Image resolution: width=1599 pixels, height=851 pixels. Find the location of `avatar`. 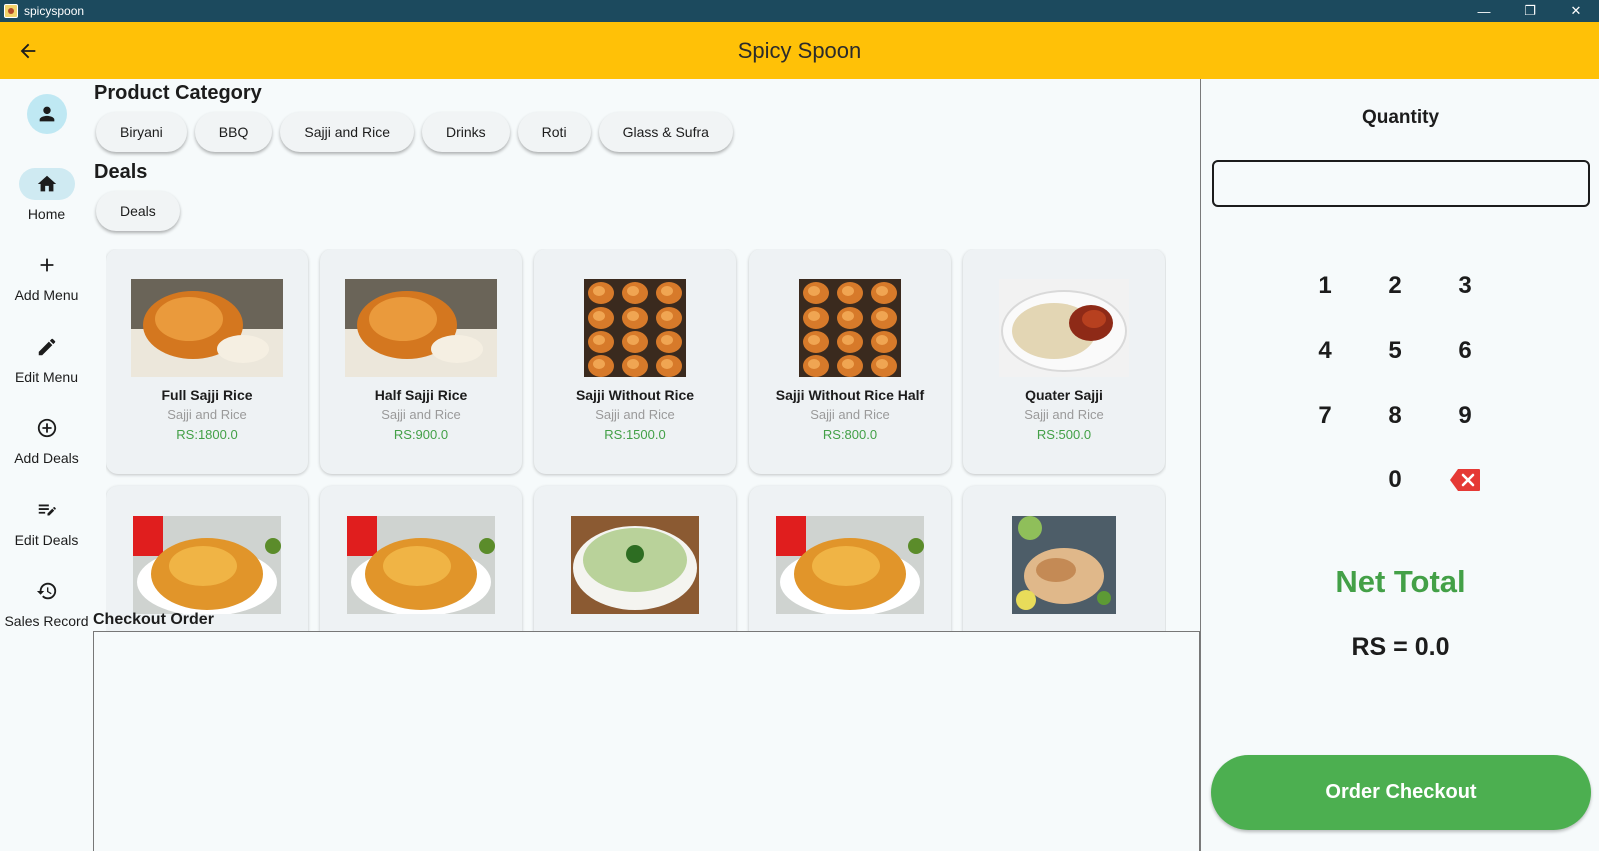

avatar is located at coordinates (47, 114).